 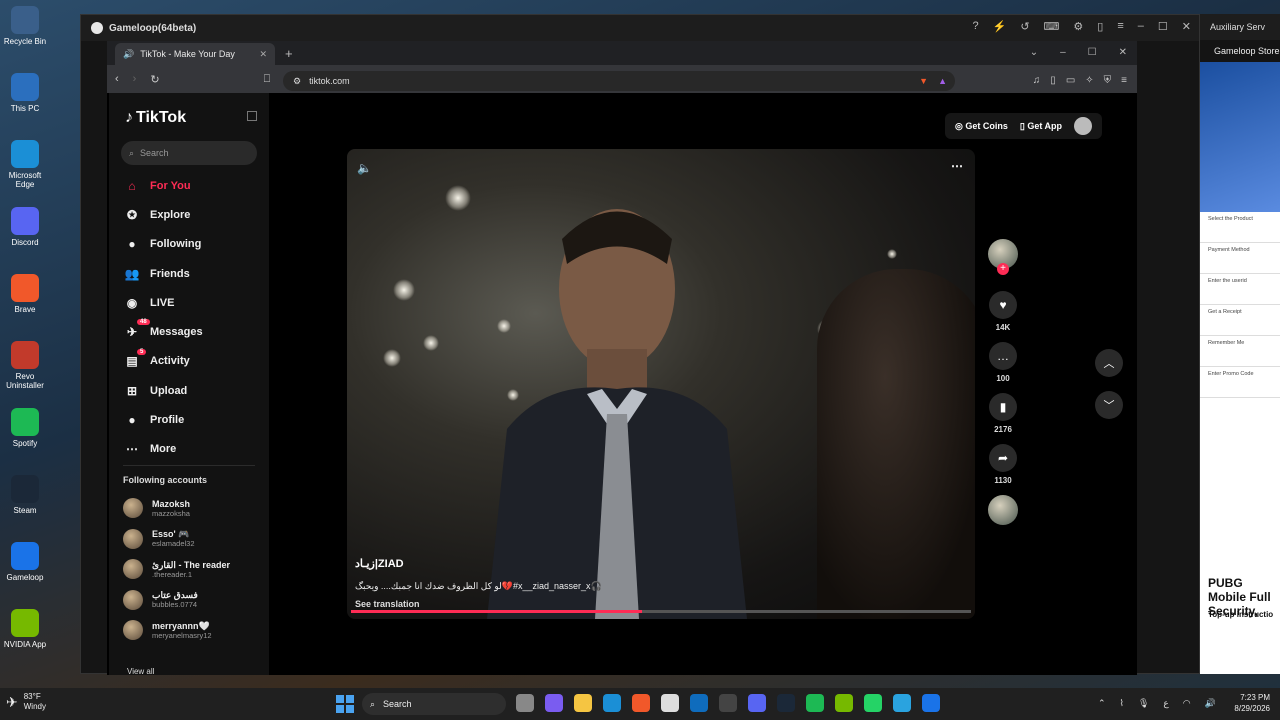 I want to click on sidebar-item-explore: ✪ Explore, so click(x=196, y=214).